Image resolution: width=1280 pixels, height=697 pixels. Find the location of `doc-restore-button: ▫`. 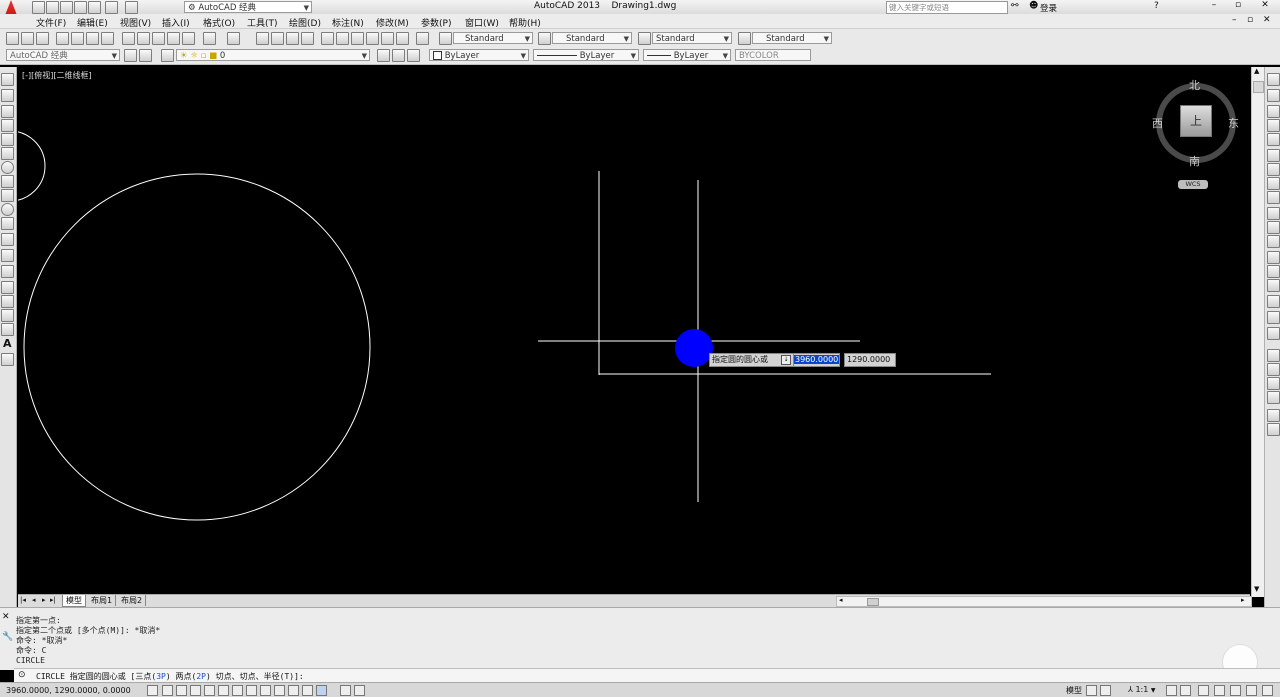

doc-restore-button: ▫ is located at coordinates (1250, 20).